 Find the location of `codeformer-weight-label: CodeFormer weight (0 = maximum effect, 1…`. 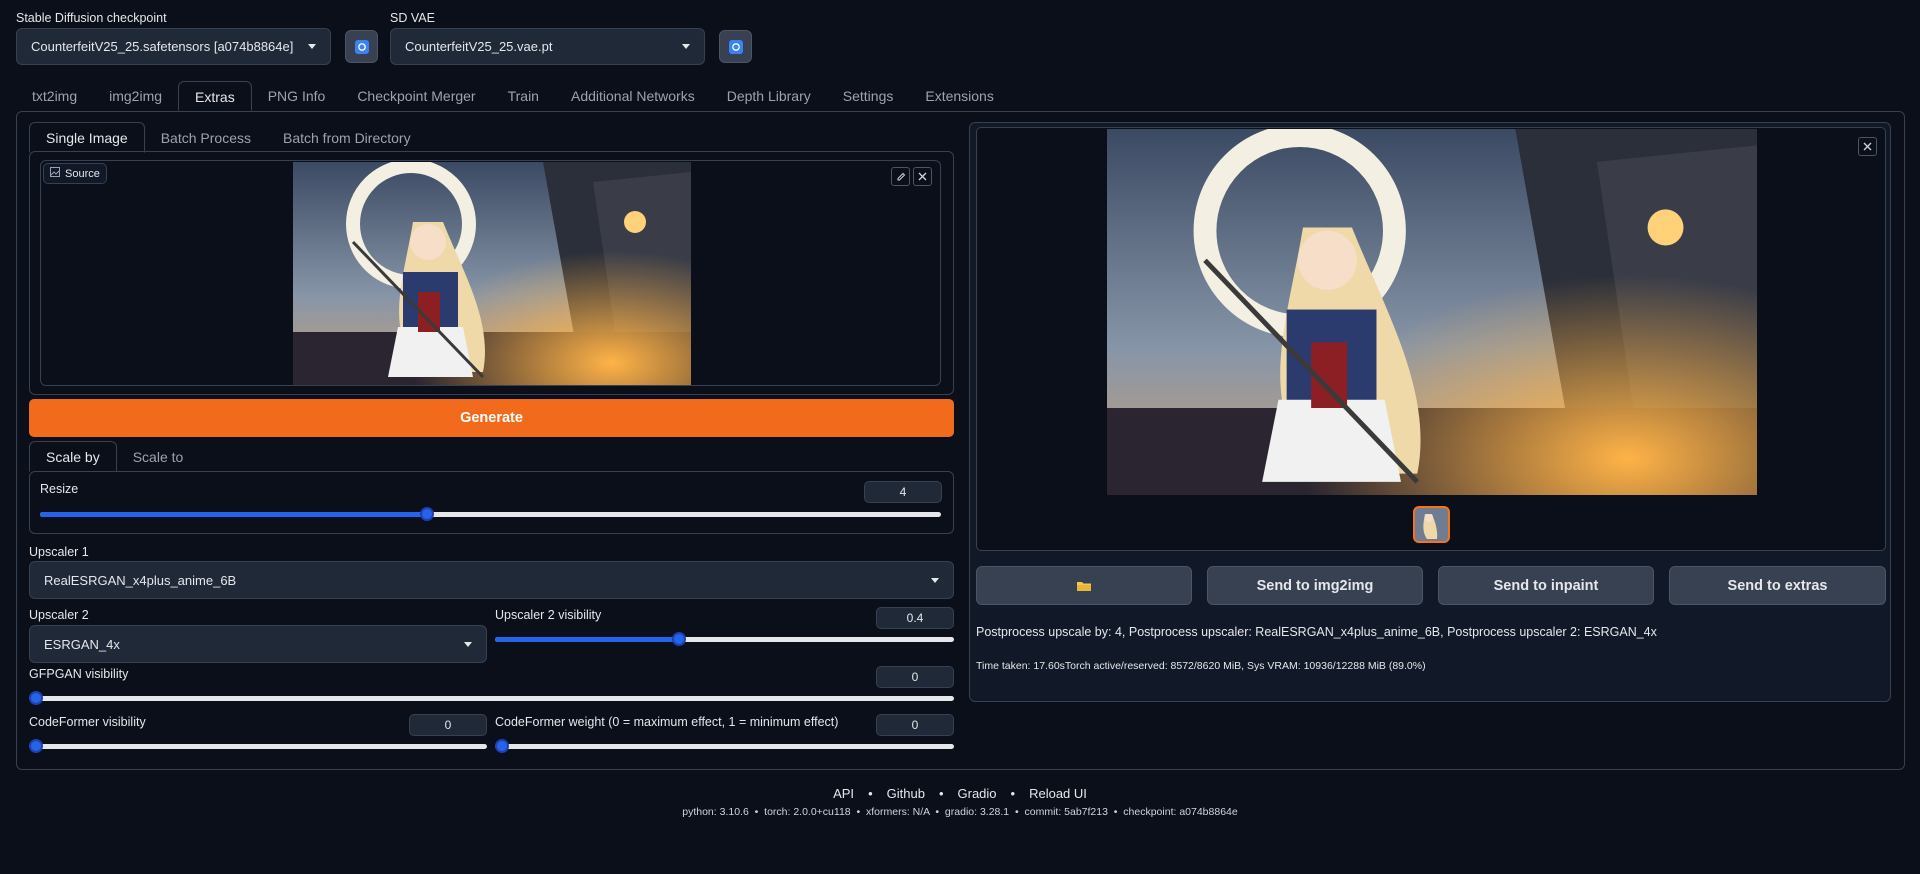

codeformer-weight-label: CodeFormer weight (0 = maximum effect, 1… is located at coordinates (667, 722).